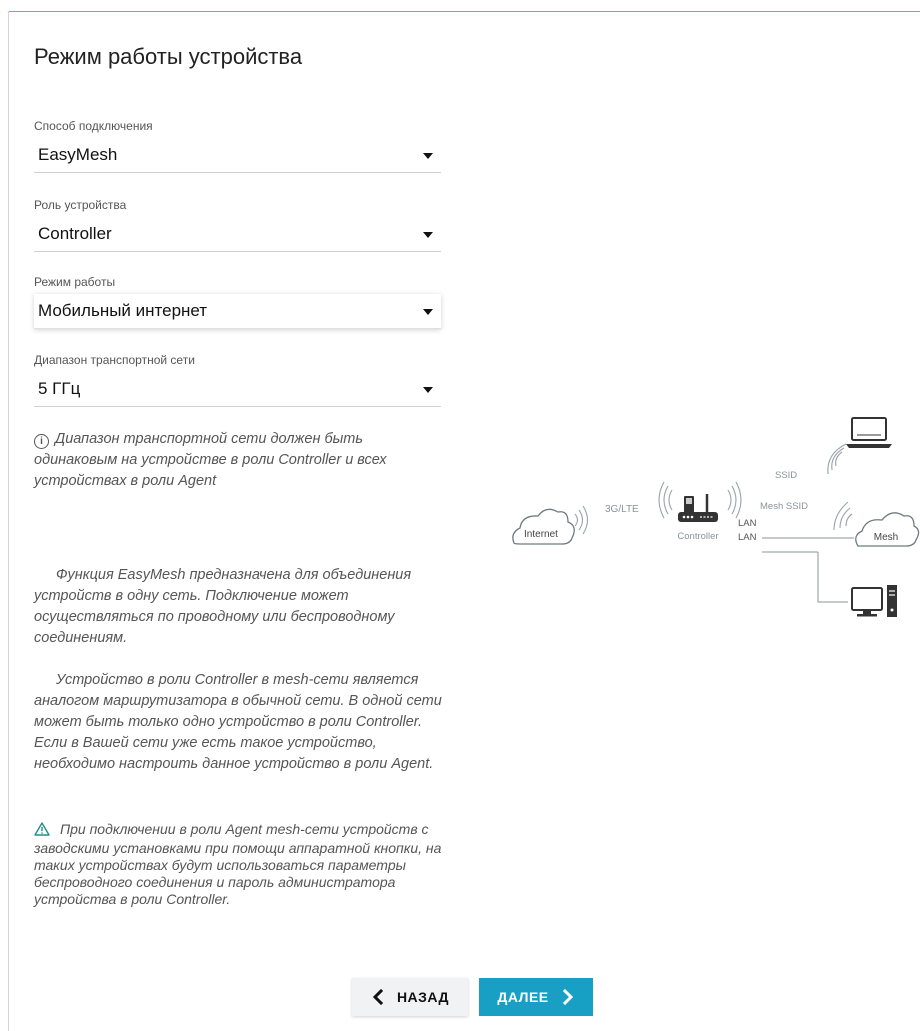  Describe the element at coordinates (843, 516) in the screenshot. I see `mesh-signal-icon` at that location.